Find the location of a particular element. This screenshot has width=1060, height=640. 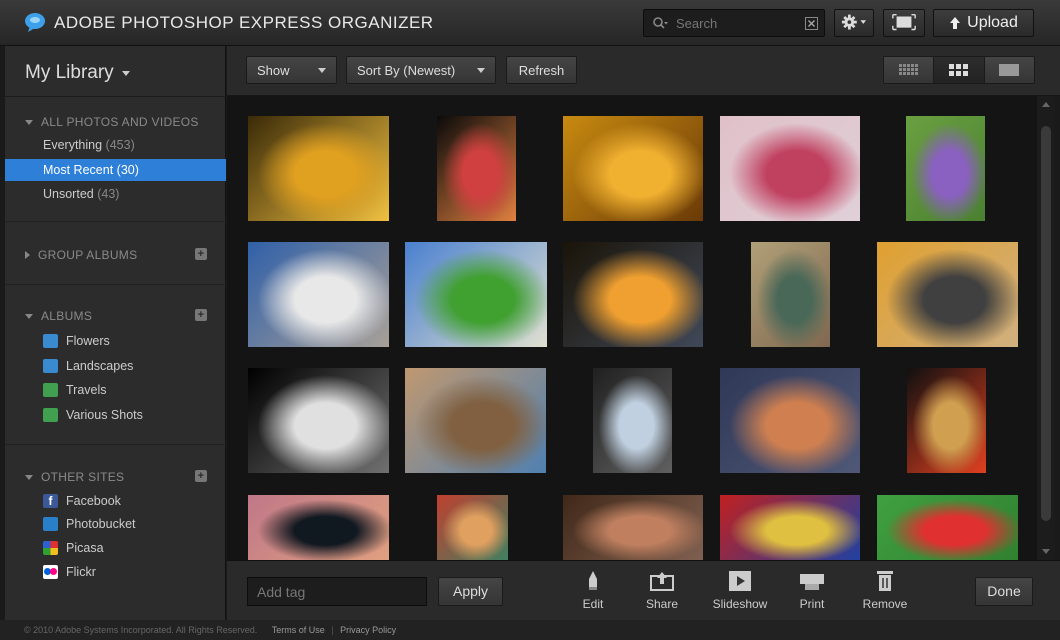

photo-thumbnail-yellow-flower is located at coordinates (318, 168).